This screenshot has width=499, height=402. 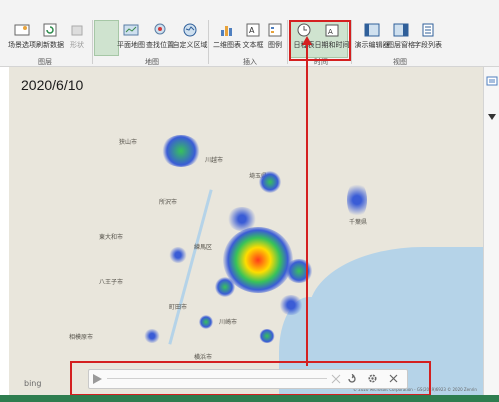 What do you see at coordinates (81, 337) in the screenshot?
I see `map-label: 相模原市` at bounding box center [81, 337].